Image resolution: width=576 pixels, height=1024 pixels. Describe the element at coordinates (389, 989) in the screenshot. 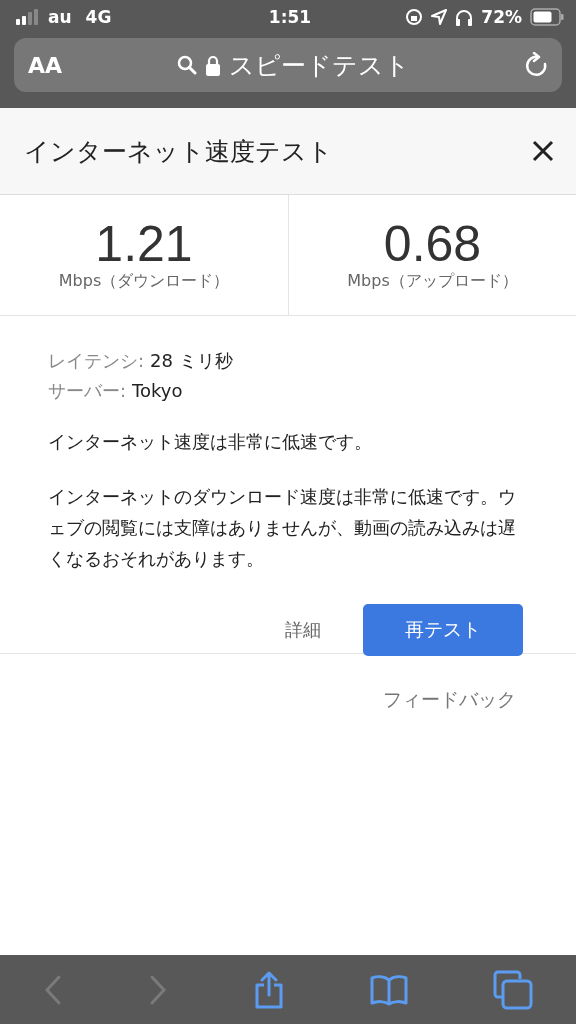

I see `bookmarks-icon` at that location.